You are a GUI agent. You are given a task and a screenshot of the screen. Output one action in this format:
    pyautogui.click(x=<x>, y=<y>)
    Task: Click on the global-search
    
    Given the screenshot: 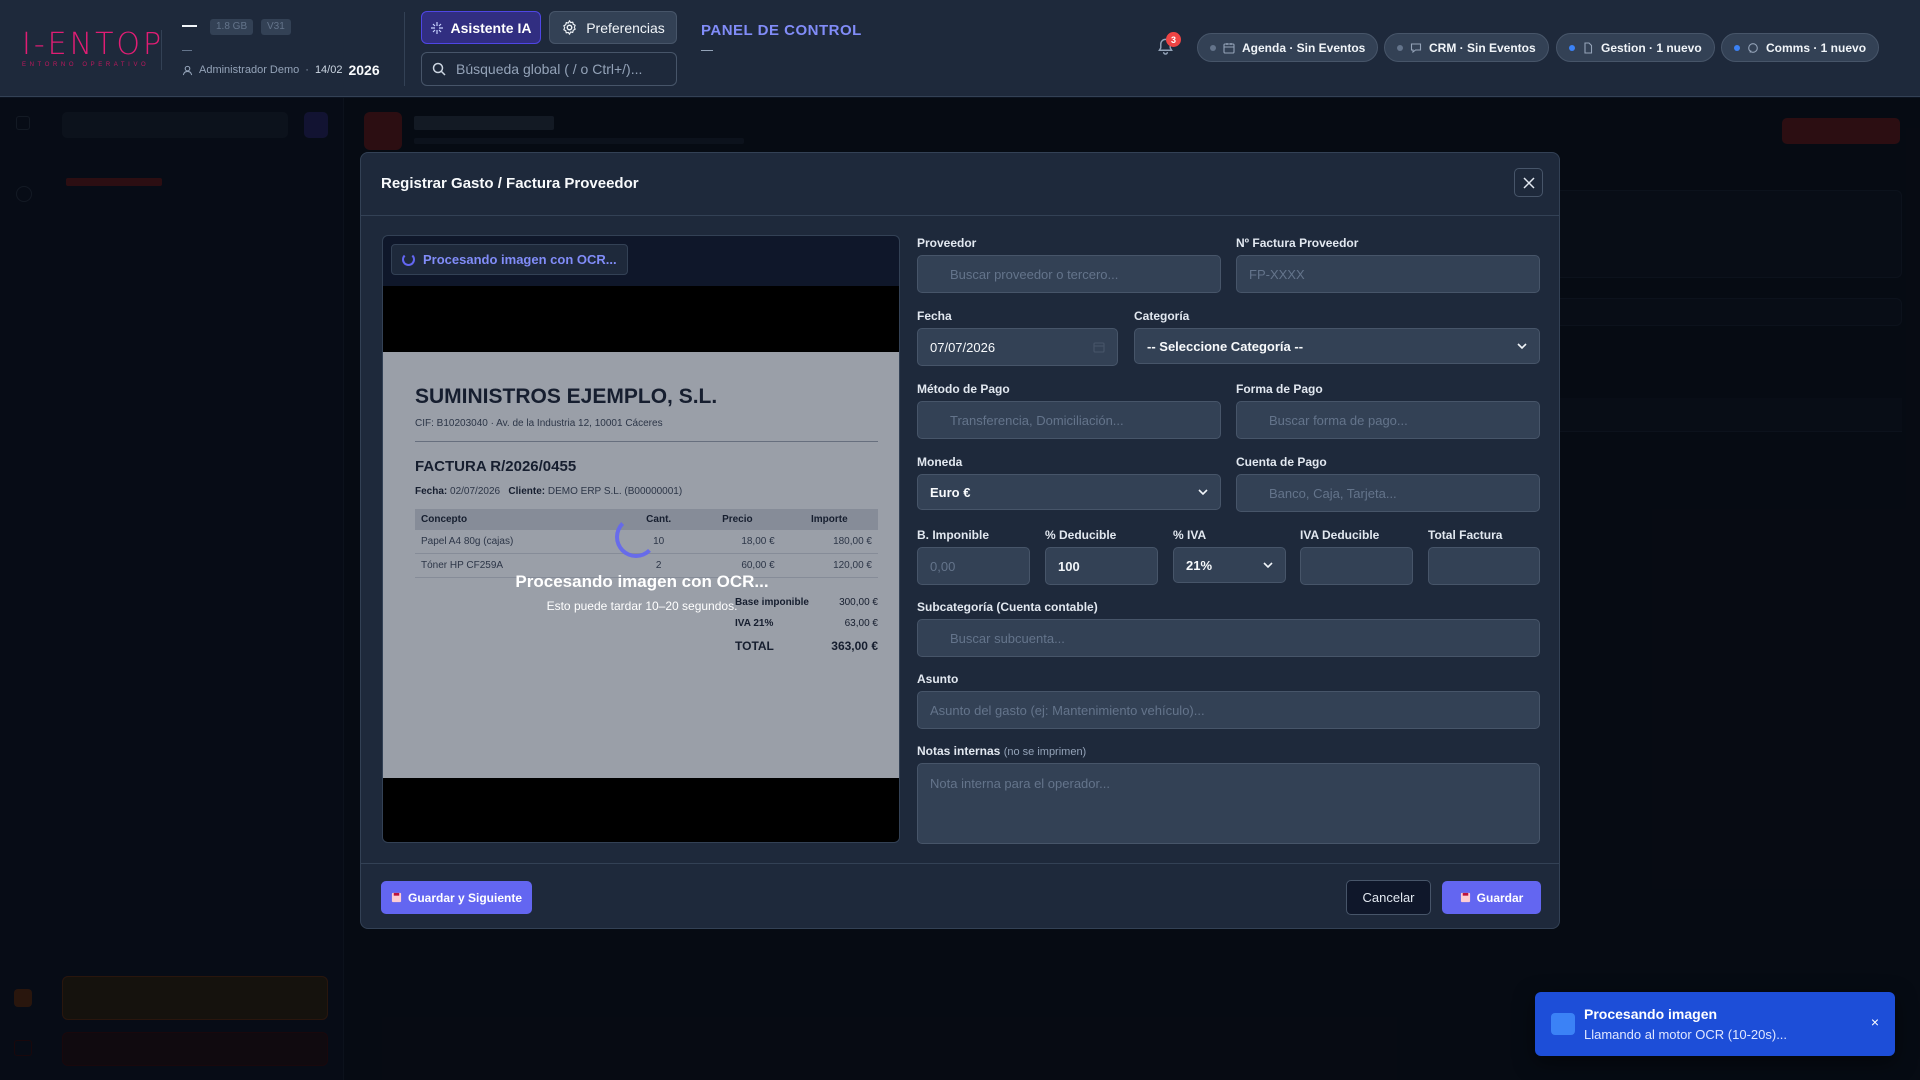 What is the action you would take?
    pyautogui.click(x=549, y=69)
    